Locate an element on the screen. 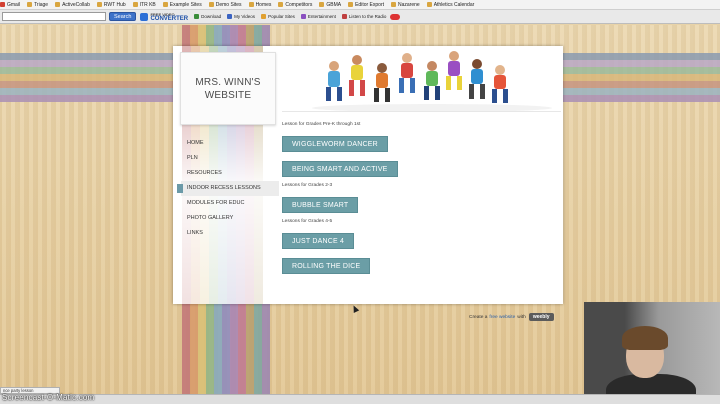 This screenshot has height=404, width=720. bookmark-folder: Competitors is located at coordinates (295, 5).